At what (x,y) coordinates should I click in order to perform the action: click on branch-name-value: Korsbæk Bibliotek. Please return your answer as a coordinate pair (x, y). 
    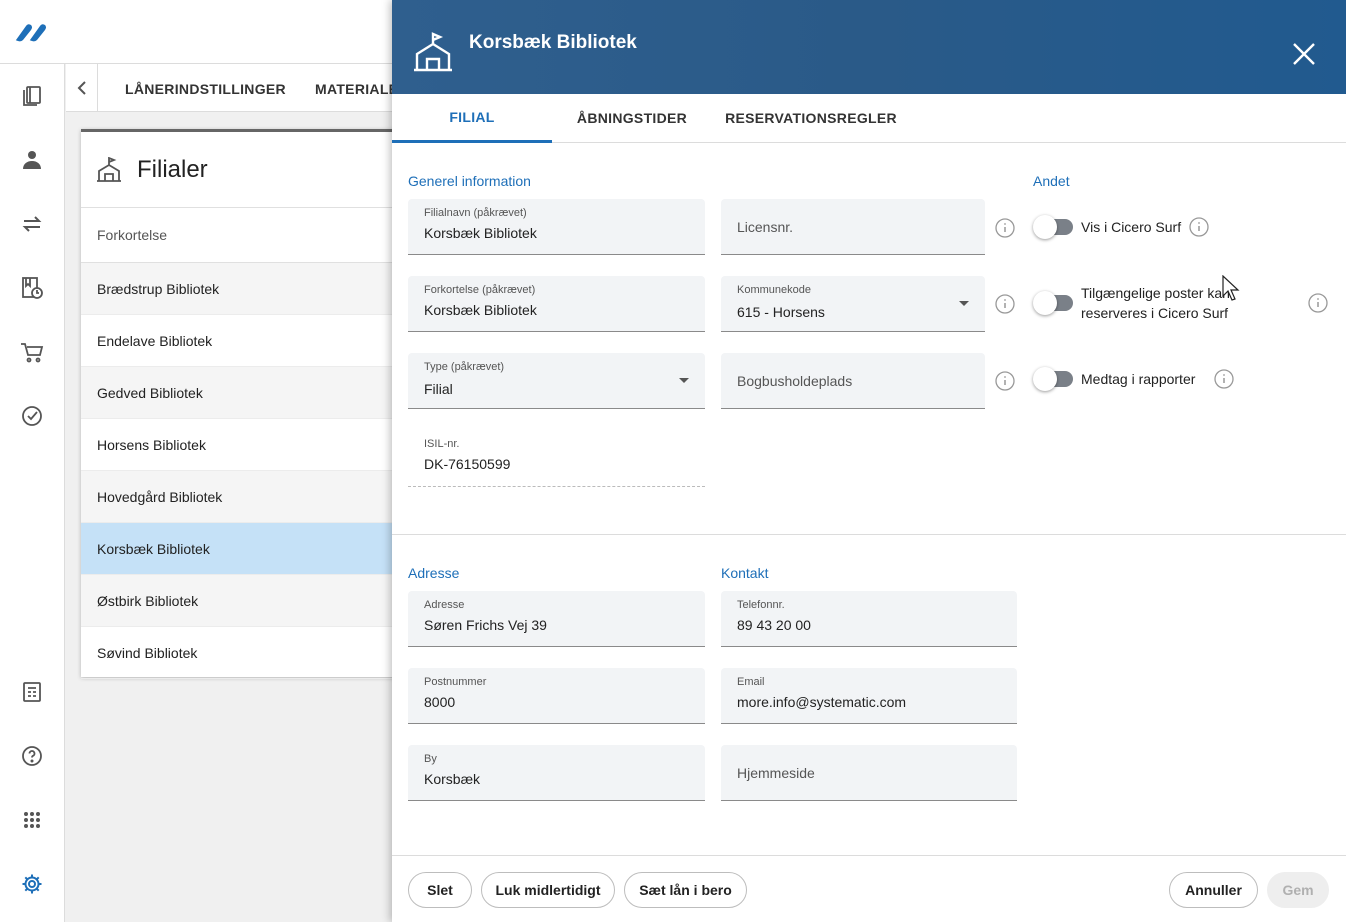
    Looking at the image, I should click on (480, 233).